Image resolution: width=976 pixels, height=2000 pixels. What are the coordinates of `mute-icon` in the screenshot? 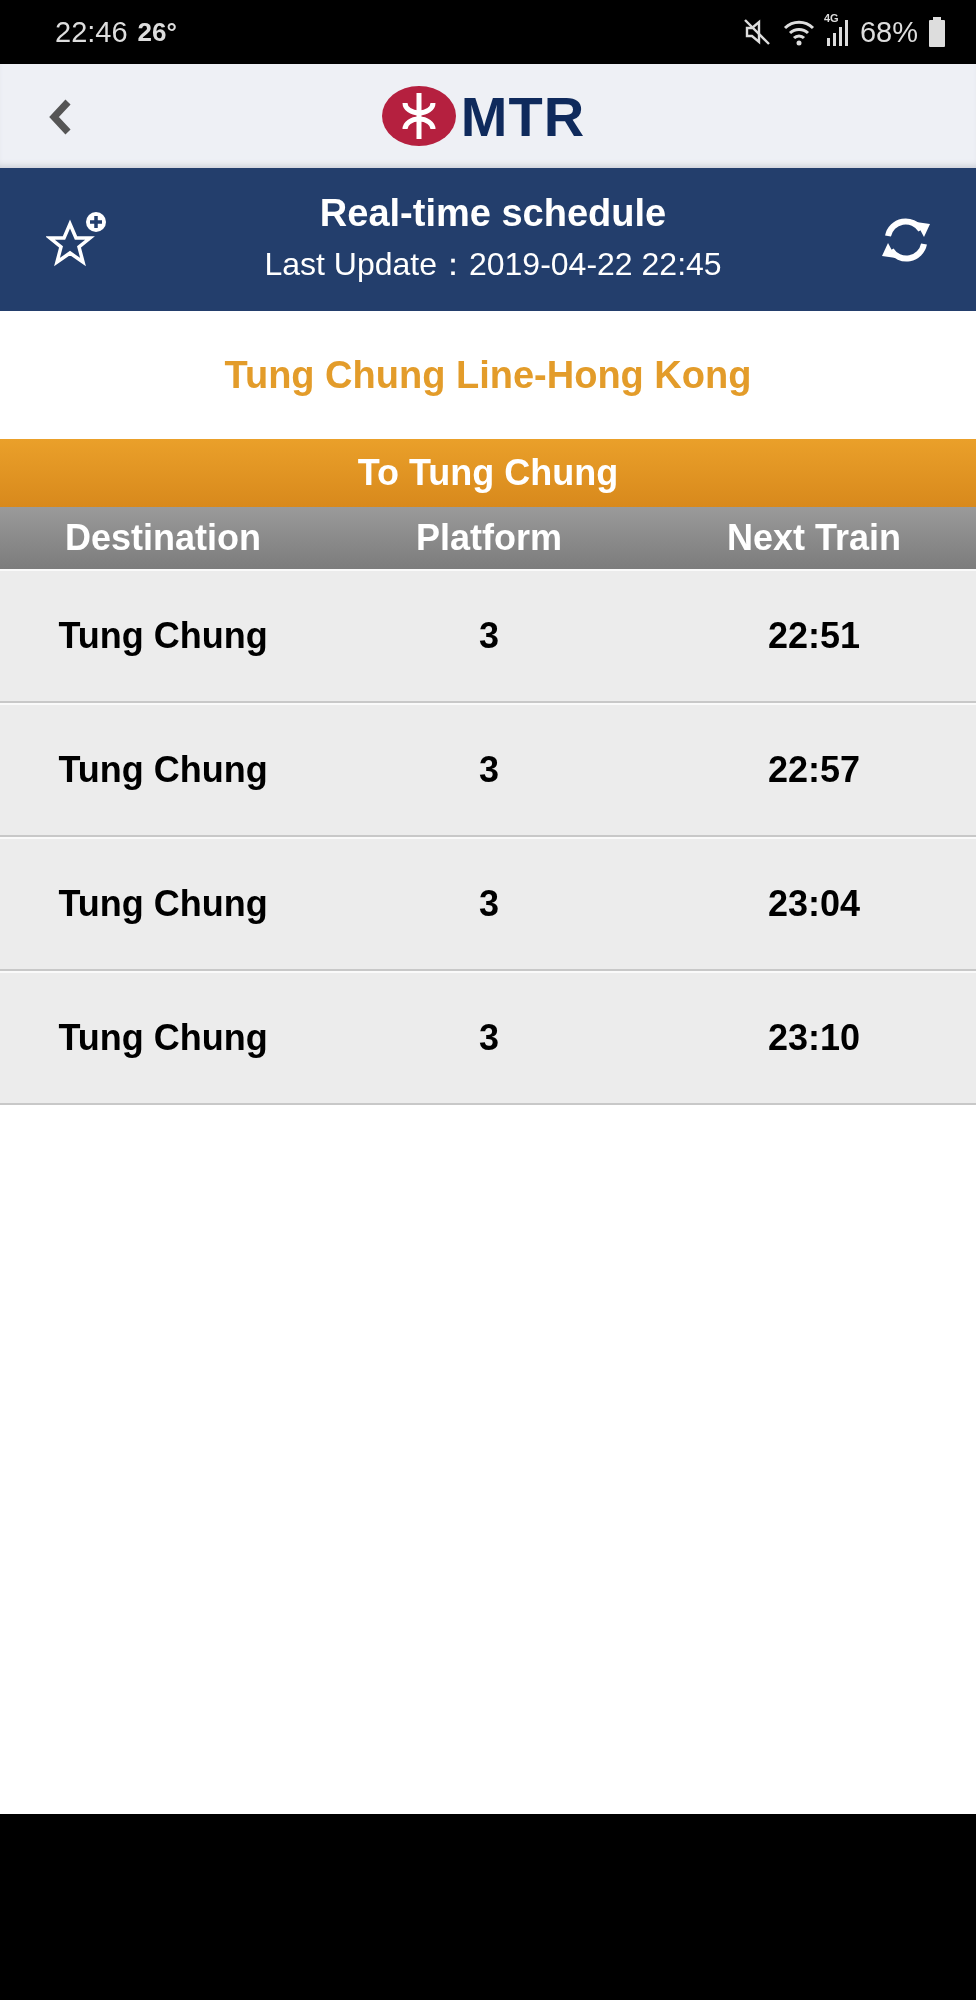 It's located at (756, 32).